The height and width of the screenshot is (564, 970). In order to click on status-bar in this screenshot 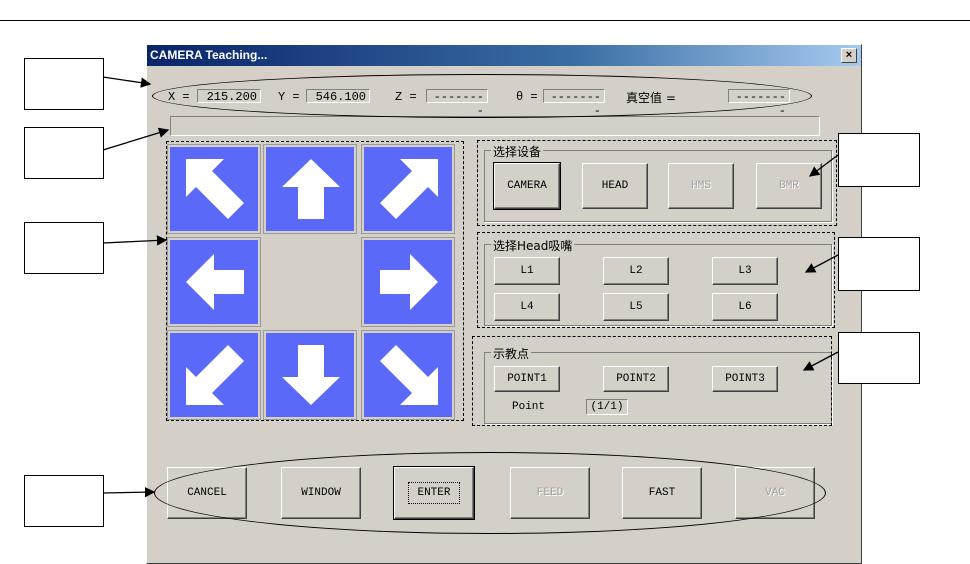, I will do `click(495, 126)`.